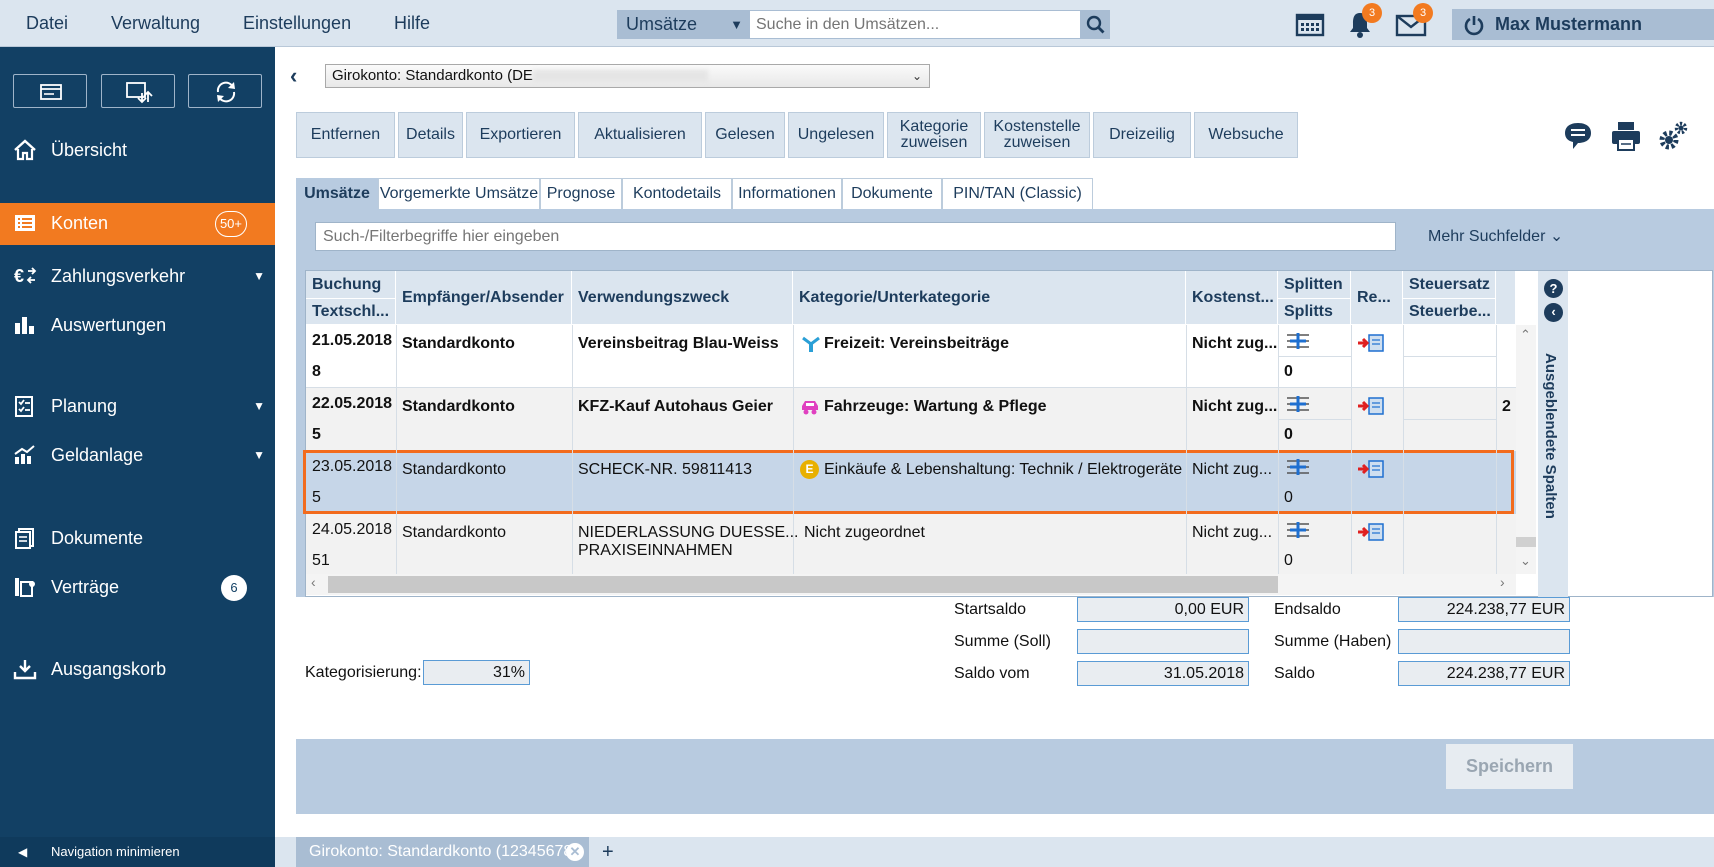  I want to click on settings-gear-icon, so click(1673, 136).